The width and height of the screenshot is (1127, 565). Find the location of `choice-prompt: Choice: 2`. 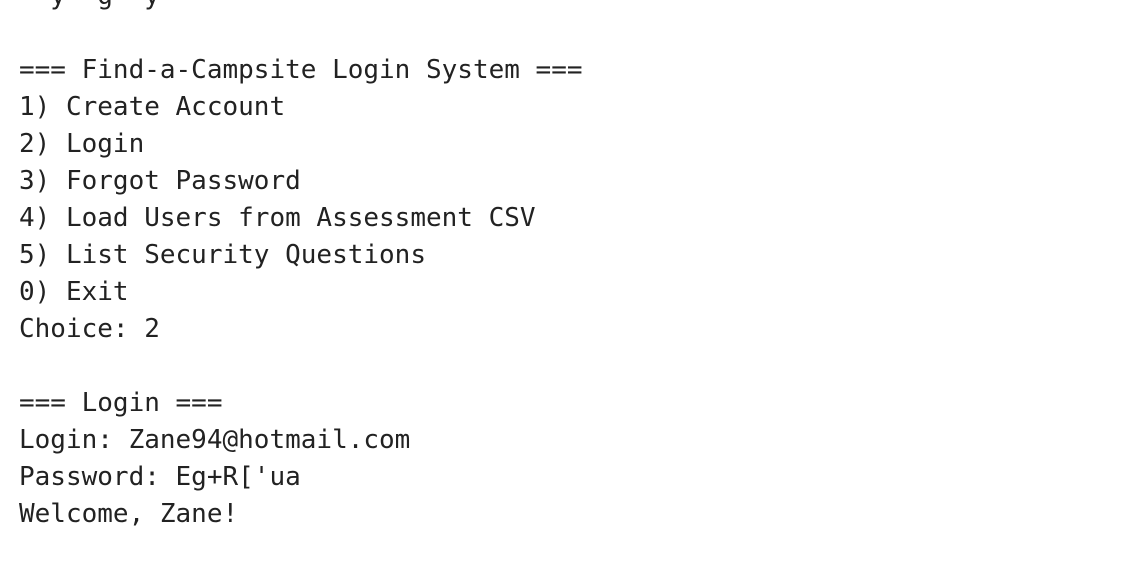

choice-prompt: Choice: 2 is located at coordinates (89, 329).